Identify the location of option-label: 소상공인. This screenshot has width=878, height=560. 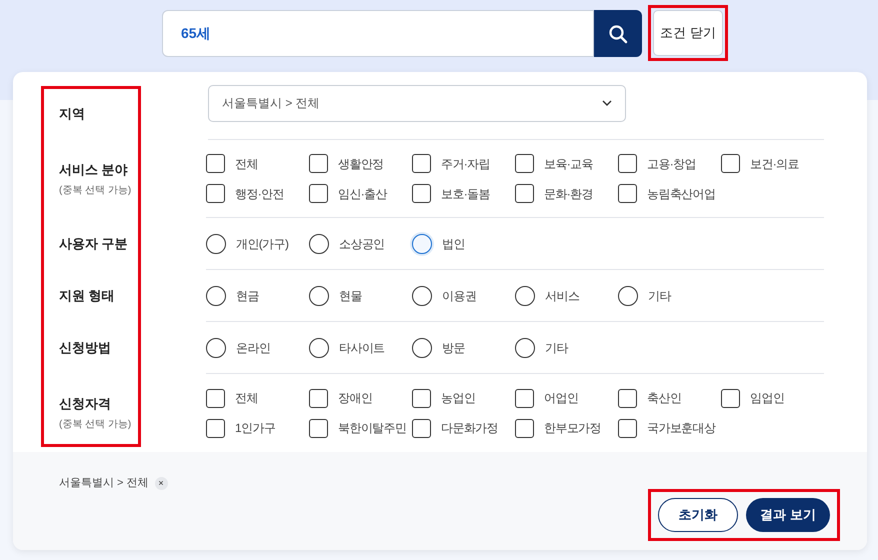
(362, 244).